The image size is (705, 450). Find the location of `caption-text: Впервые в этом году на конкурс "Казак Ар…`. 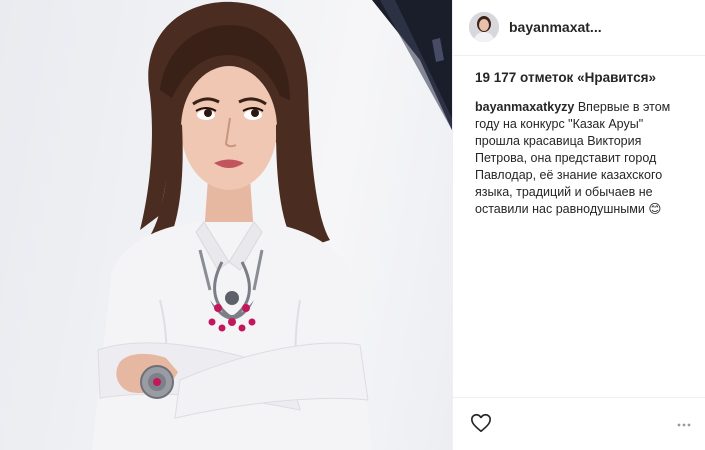

caption-text: Впервые в этом году на конкурс "Казак Ар… is located at coordinates (573, 158).